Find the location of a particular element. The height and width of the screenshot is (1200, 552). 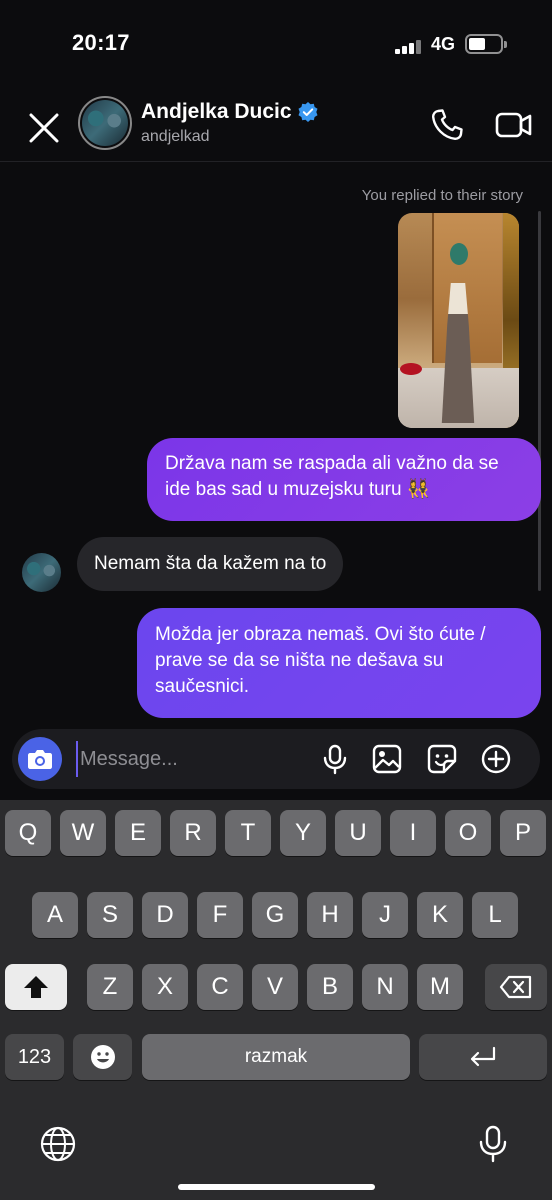

emoji-key is located at coordinates (102, 1057).